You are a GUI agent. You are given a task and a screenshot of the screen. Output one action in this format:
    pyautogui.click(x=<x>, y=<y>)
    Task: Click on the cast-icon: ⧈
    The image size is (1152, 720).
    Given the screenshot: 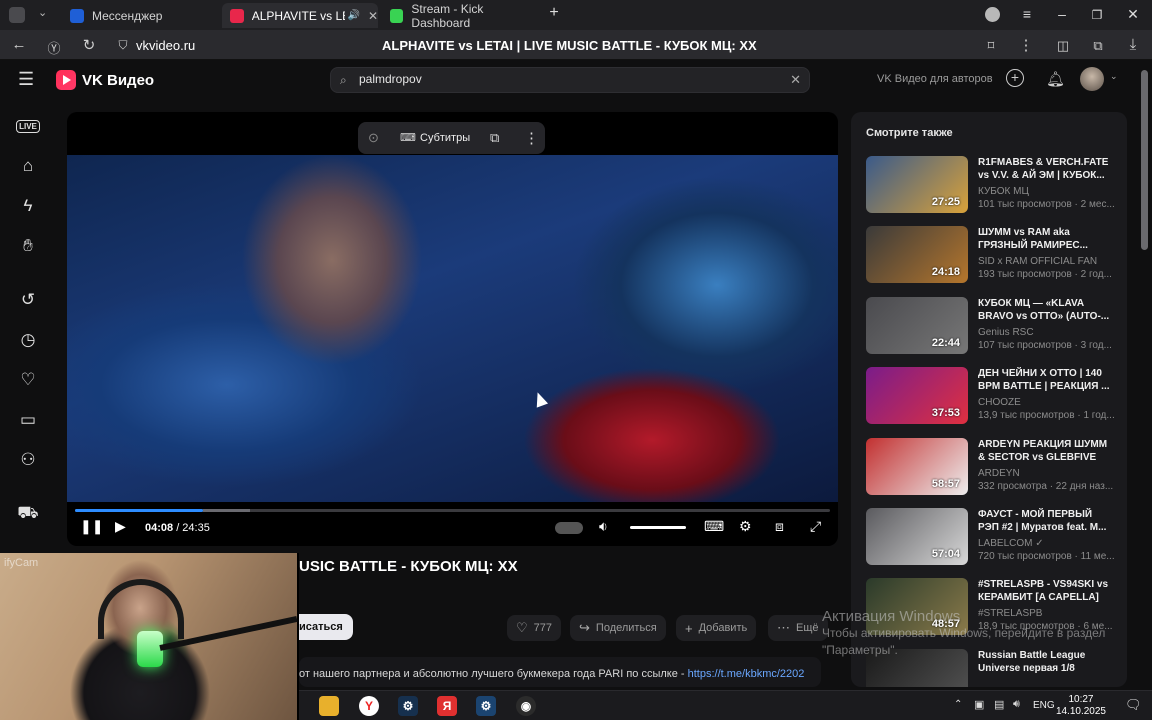 What is the action you would take?
    pyautogui.click(x=779, y=526)
    